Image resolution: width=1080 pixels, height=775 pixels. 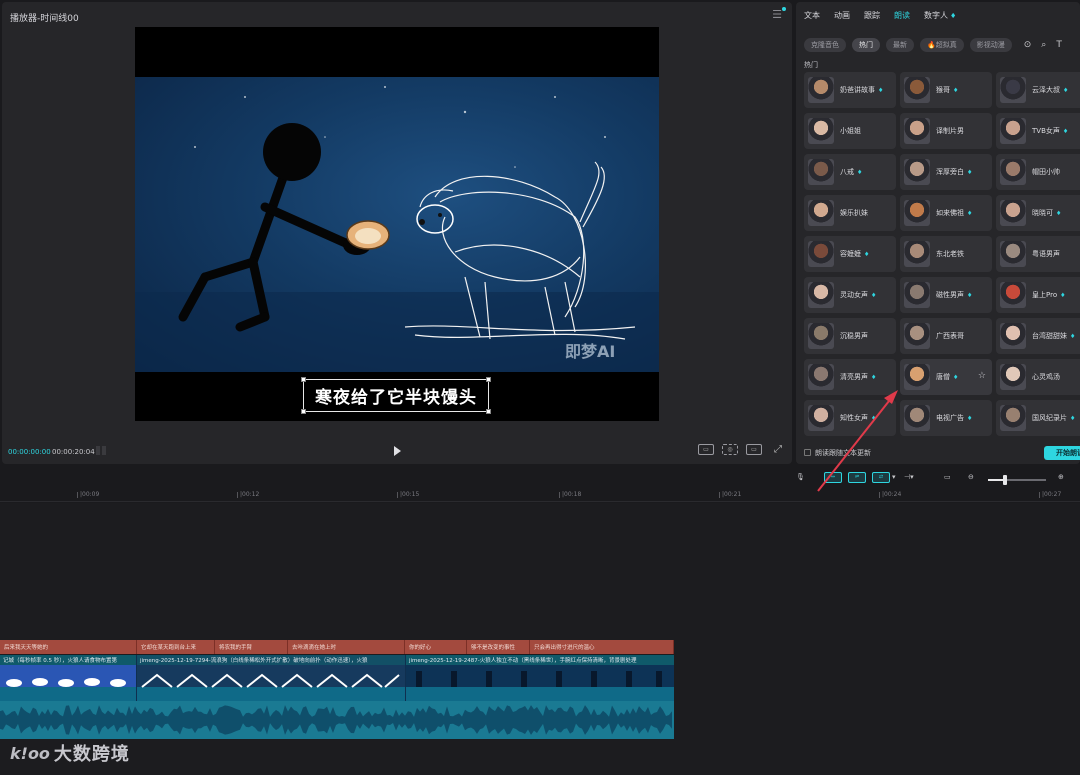 What do you see at coordinates (1045, 295) in the screenshot?
I see `voice-name: 皇上Pro` at bounding box center [1045, 295].